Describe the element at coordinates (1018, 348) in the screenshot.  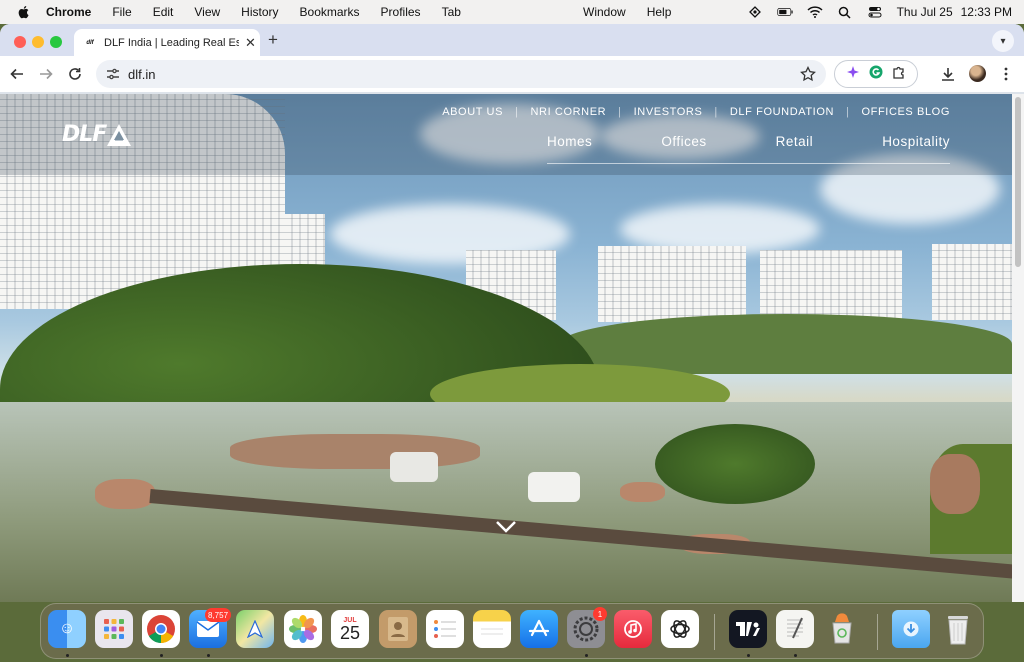
I see `page-scrollbar` at that location.